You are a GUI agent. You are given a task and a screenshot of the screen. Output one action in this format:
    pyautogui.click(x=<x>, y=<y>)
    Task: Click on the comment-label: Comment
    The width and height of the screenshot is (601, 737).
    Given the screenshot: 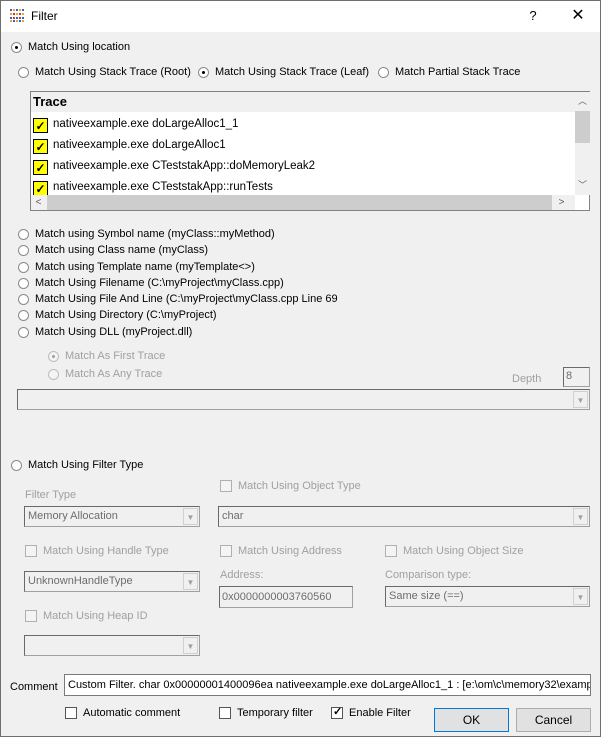 What is the action you would take?
    pyautogui.click(x=34, y=687)
    